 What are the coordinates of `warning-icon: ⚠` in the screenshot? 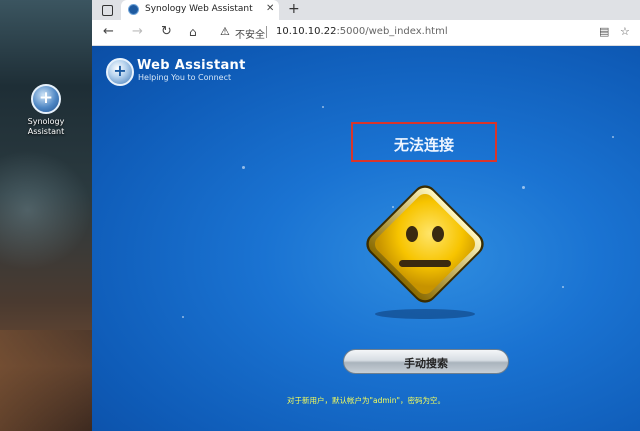 It's located at (225, 31).